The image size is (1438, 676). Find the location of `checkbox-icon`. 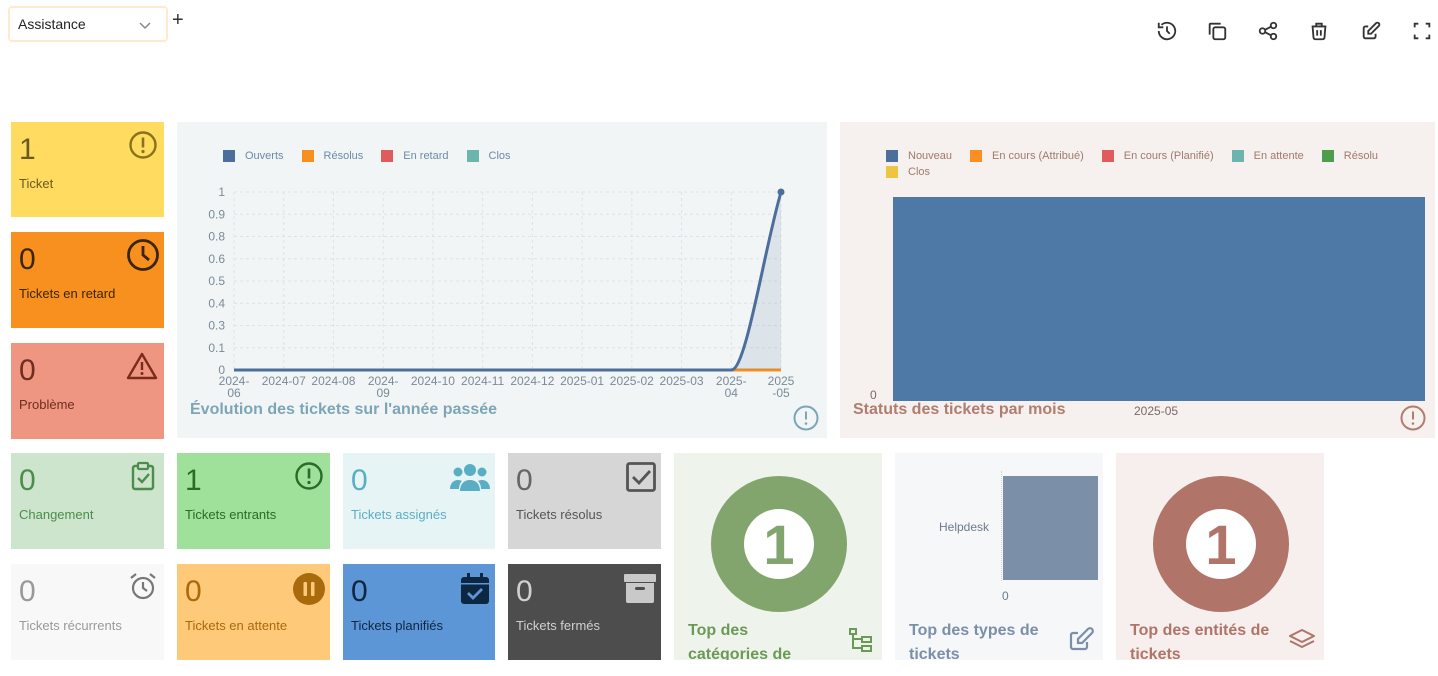

checkbox-icon is located at coordinates (641, 477).